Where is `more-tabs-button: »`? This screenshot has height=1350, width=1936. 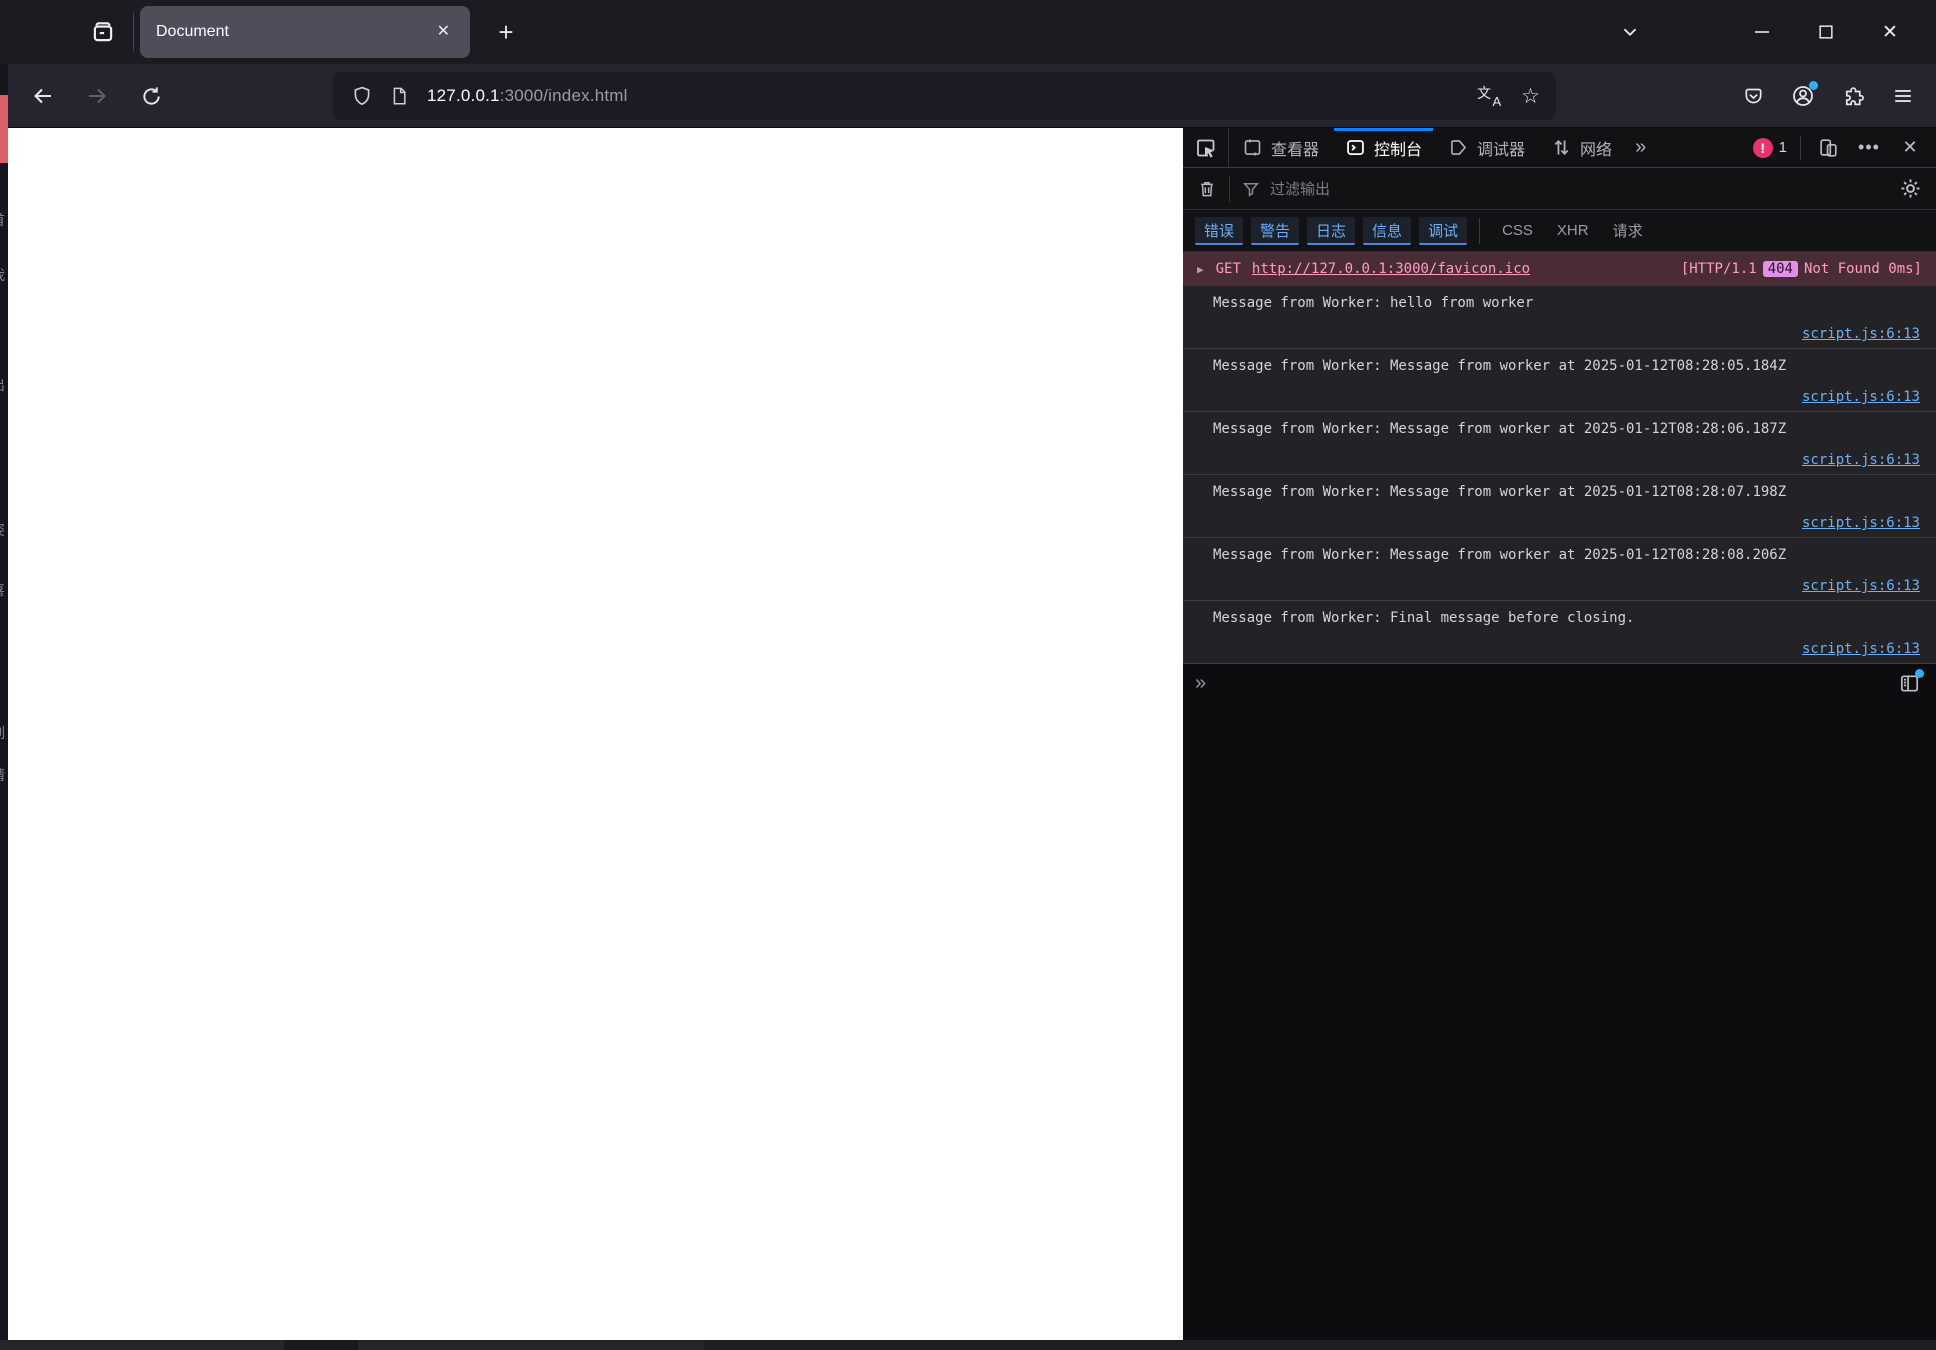 more-tabs-button: » is located at coordinates (1640, 147).